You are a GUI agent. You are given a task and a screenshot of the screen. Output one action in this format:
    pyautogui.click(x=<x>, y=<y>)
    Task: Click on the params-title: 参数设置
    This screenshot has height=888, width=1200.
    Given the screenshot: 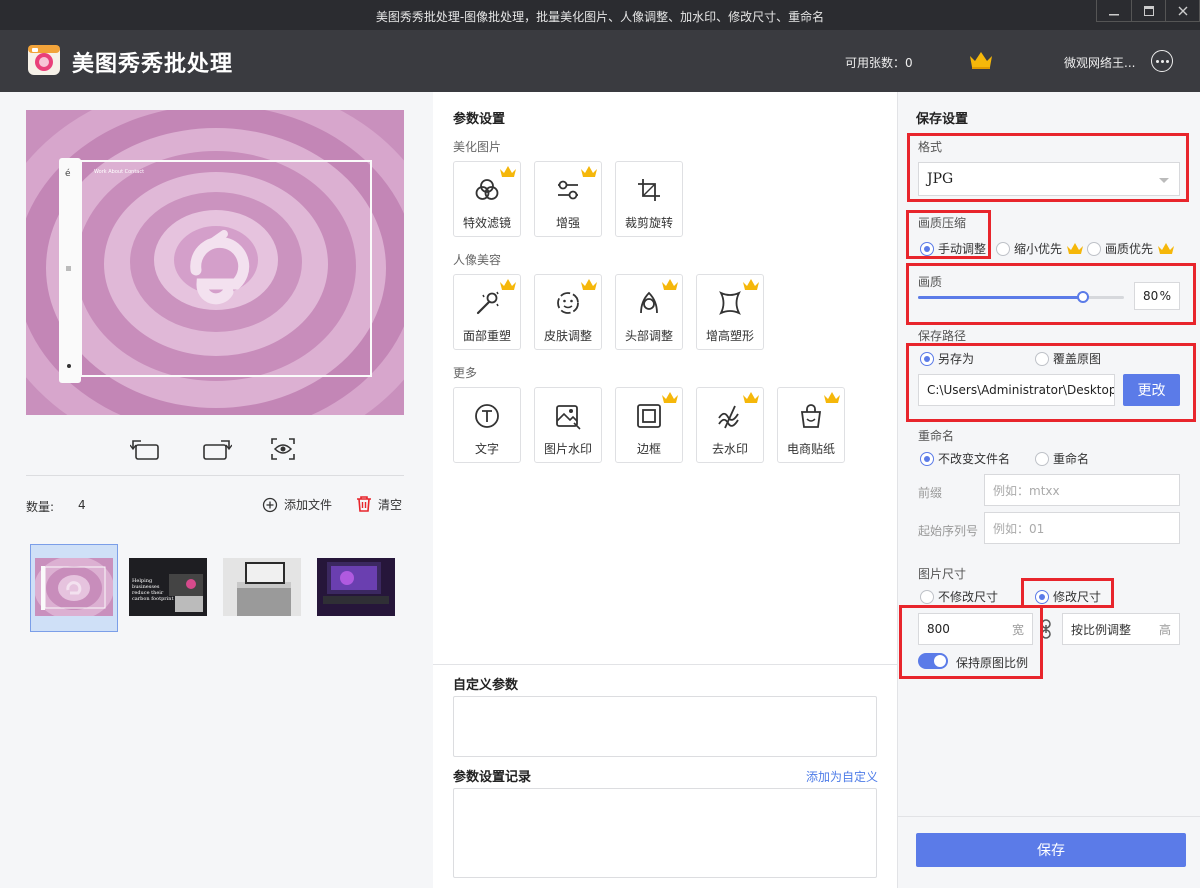 What is the action you would take?
    pyautogui.click(x=479, y=119)
    